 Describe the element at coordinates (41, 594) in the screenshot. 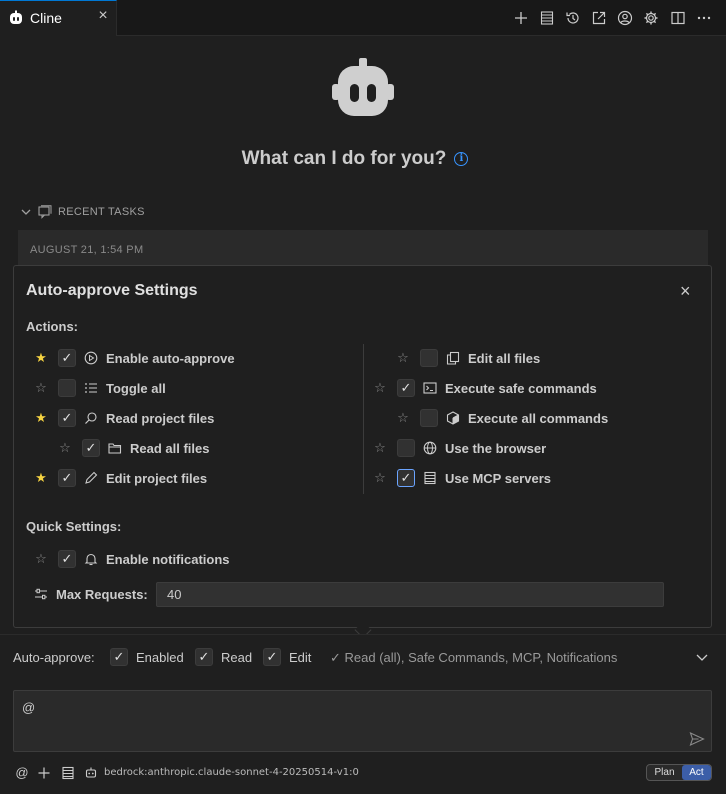

I see `sliders-icon` at that location.